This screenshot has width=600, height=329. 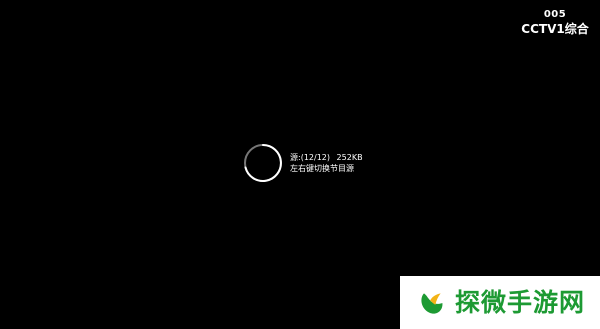 I want to click on channel-info: 005 CCTV1综合, so click(x=555, y=23).